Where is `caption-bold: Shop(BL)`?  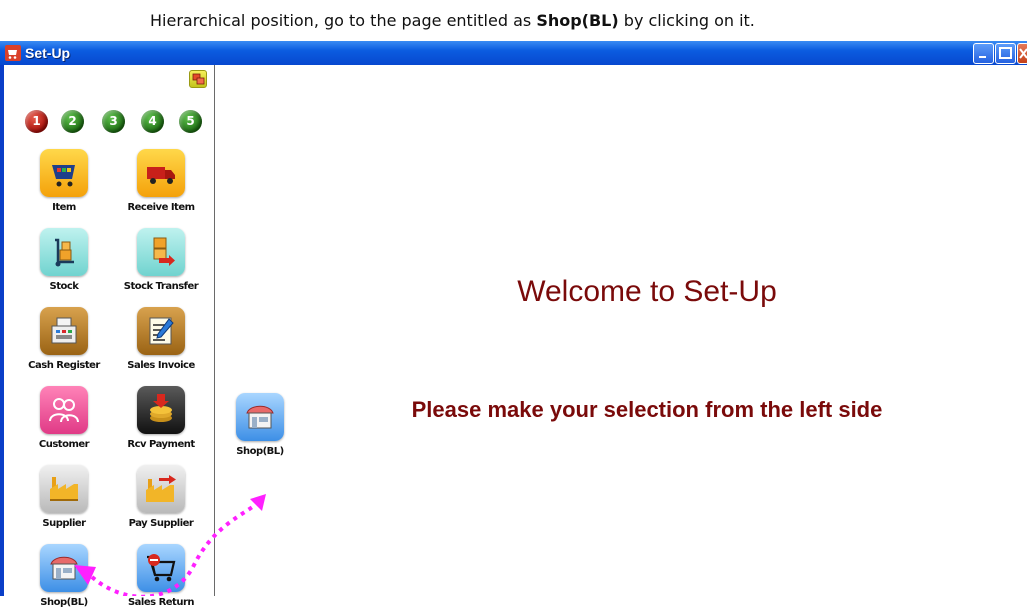 caption-bold: Shop(BL) is located at coordinates (577, 20).